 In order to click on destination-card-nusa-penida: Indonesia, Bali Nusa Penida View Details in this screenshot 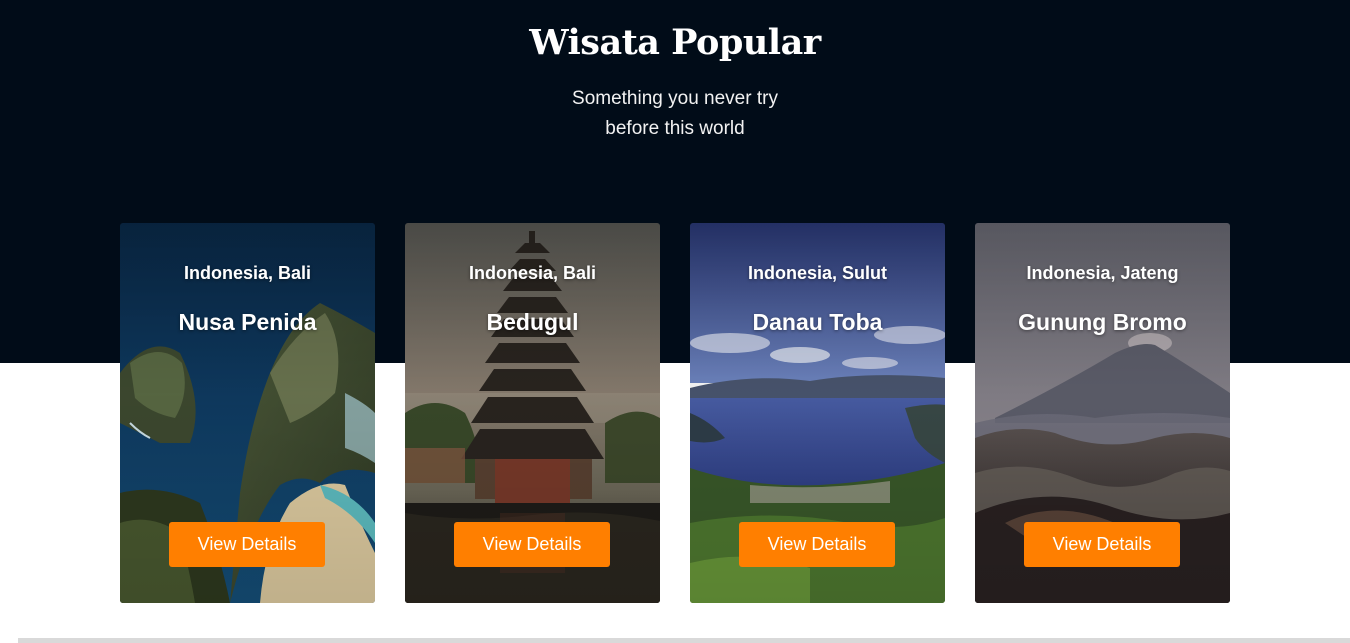, I will do `click(247, 413)`.